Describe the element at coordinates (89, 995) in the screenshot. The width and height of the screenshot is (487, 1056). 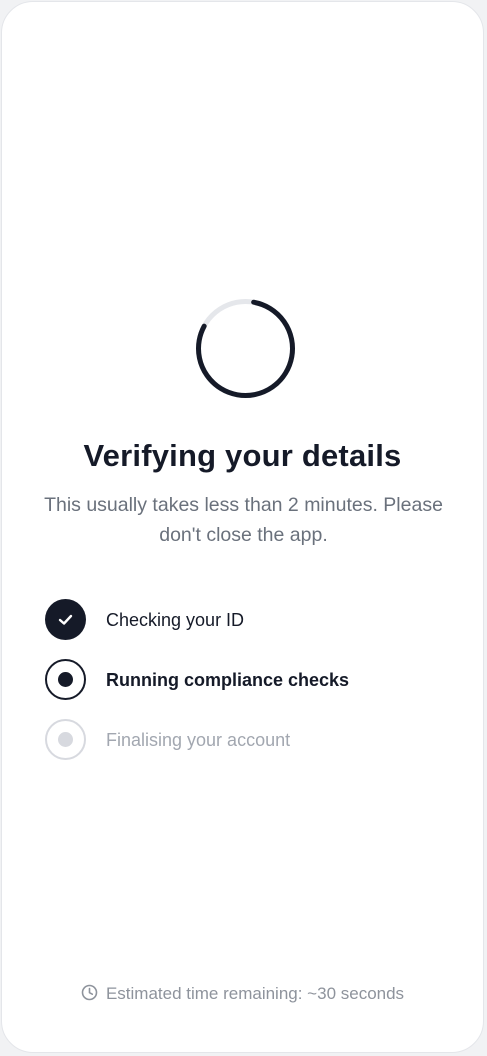
I see `clock-icon` at that location.